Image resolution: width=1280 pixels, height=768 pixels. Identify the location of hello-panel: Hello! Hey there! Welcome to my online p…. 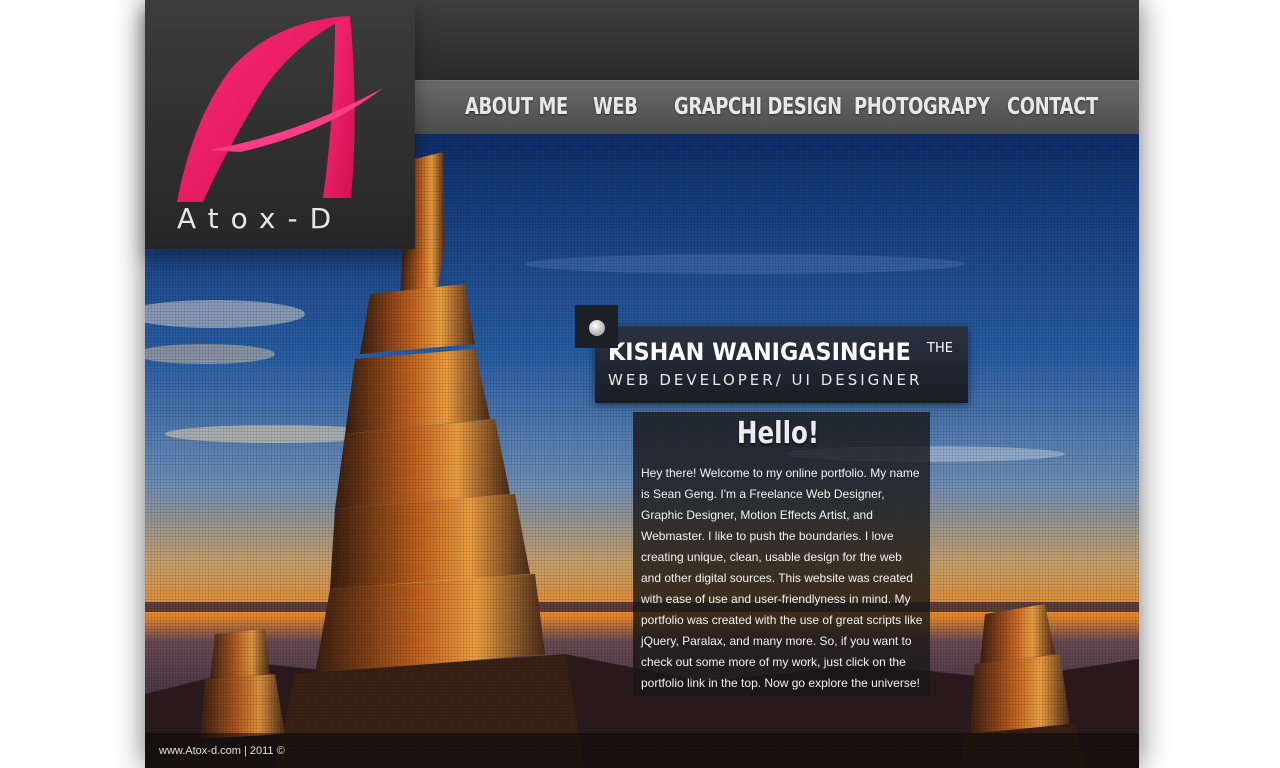
(781, 554).